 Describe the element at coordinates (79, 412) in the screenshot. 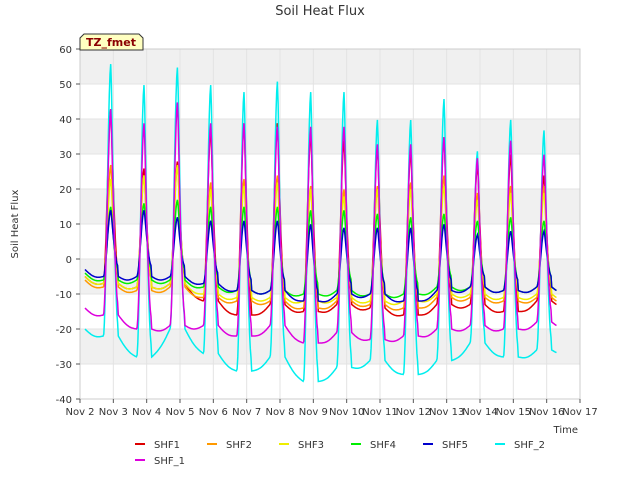

I see `x-tick-label: Nov 2` at that location.